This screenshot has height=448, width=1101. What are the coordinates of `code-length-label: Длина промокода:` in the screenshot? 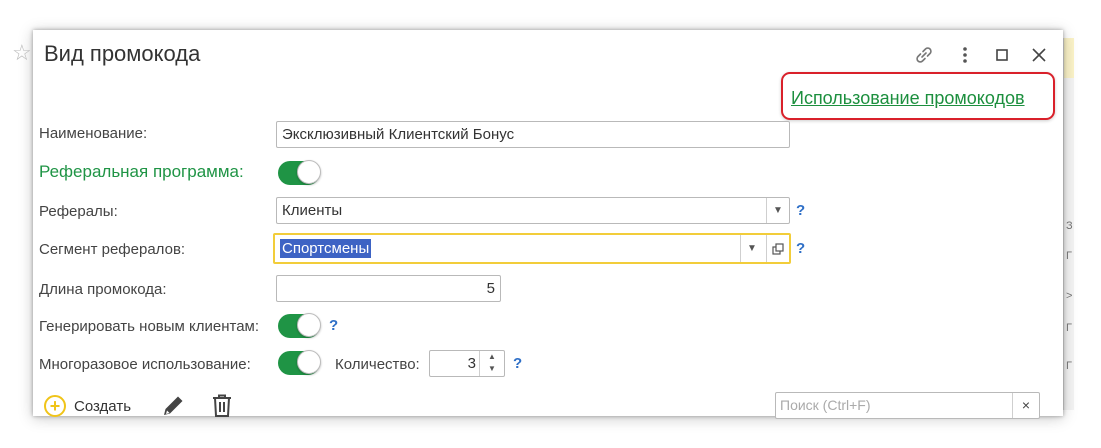 It's located at (103, 289).